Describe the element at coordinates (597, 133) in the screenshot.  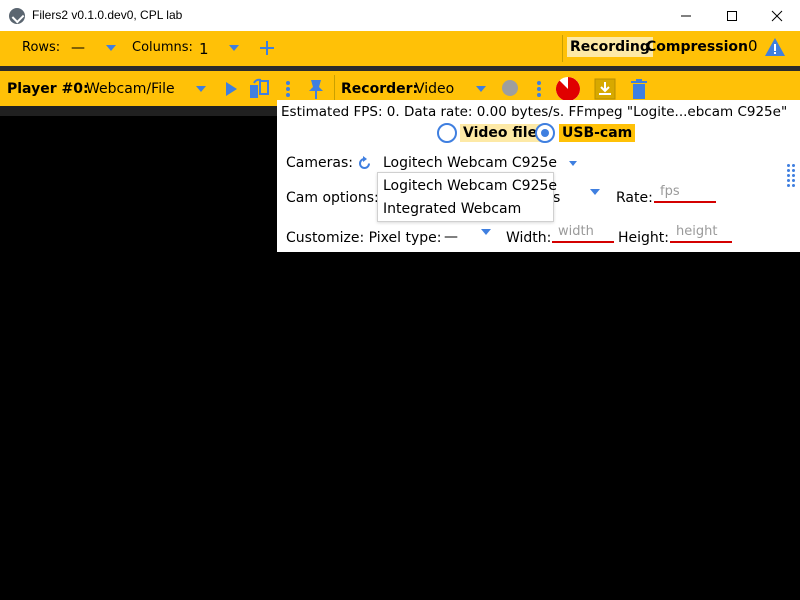
I see `usb-cam-label: USB-cam` at that location.